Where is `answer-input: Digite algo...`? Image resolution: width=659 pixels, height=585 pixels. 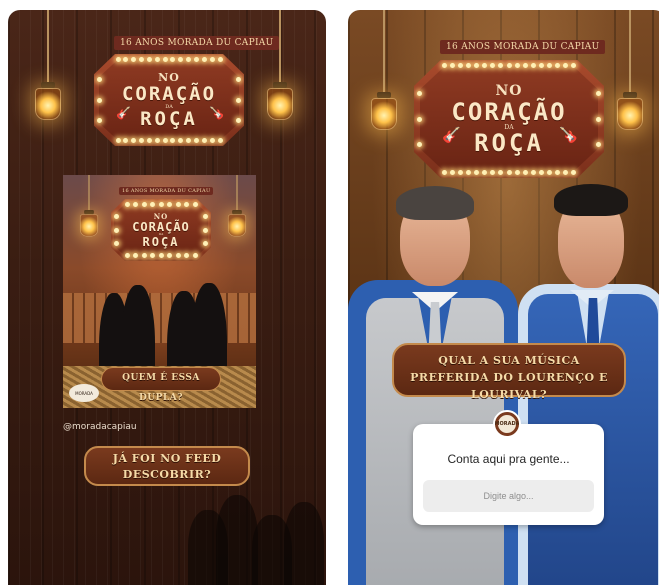 answer-input: Digite algo... is located at coordinates (508, 496).